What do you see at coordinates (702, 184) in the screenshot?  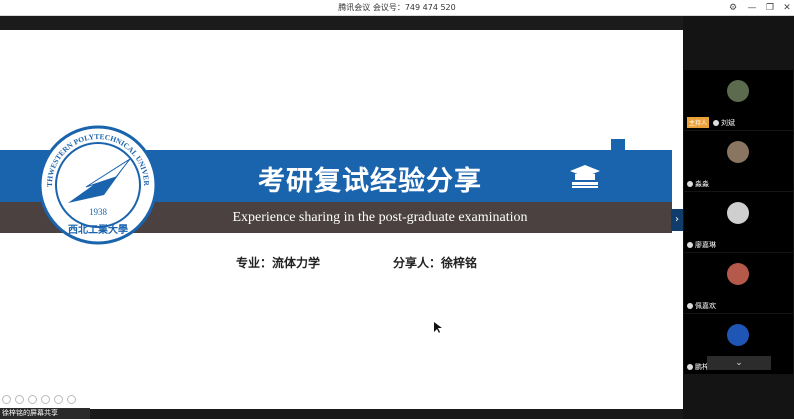 I see `participant-name: 淼淼` at bounding box center [702, 184].